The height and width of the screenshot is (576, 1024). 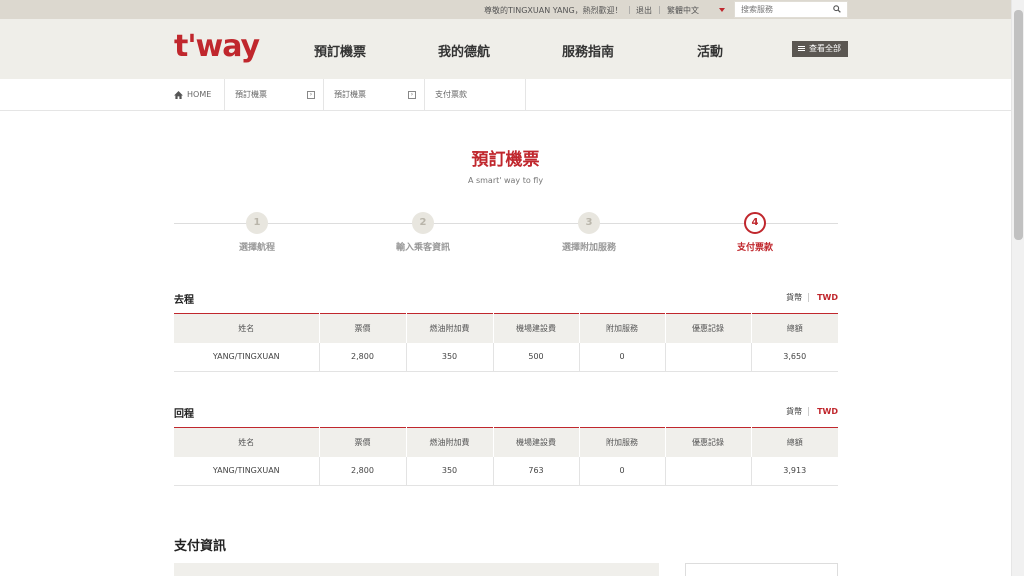 I want to click on breadcrumb-home: HOME, so click(x=199, y=94).